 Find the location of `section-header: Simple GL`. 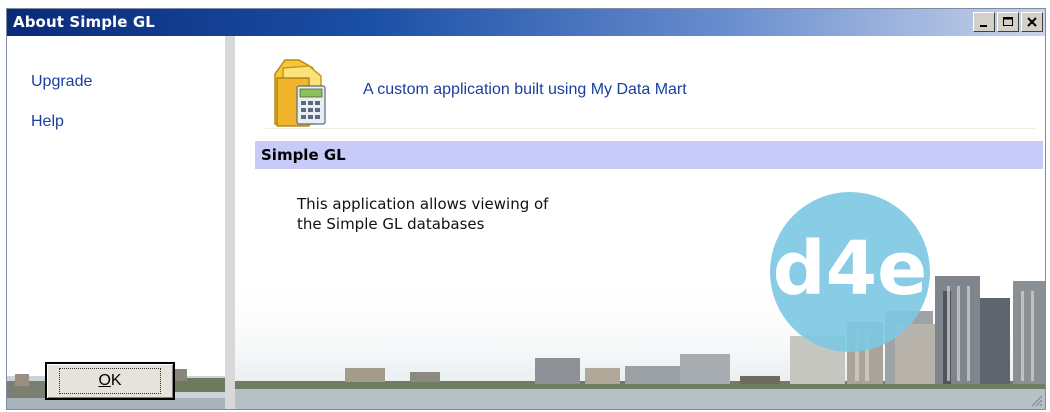

section-header: Simple GL is located at coordinates (649, 155).